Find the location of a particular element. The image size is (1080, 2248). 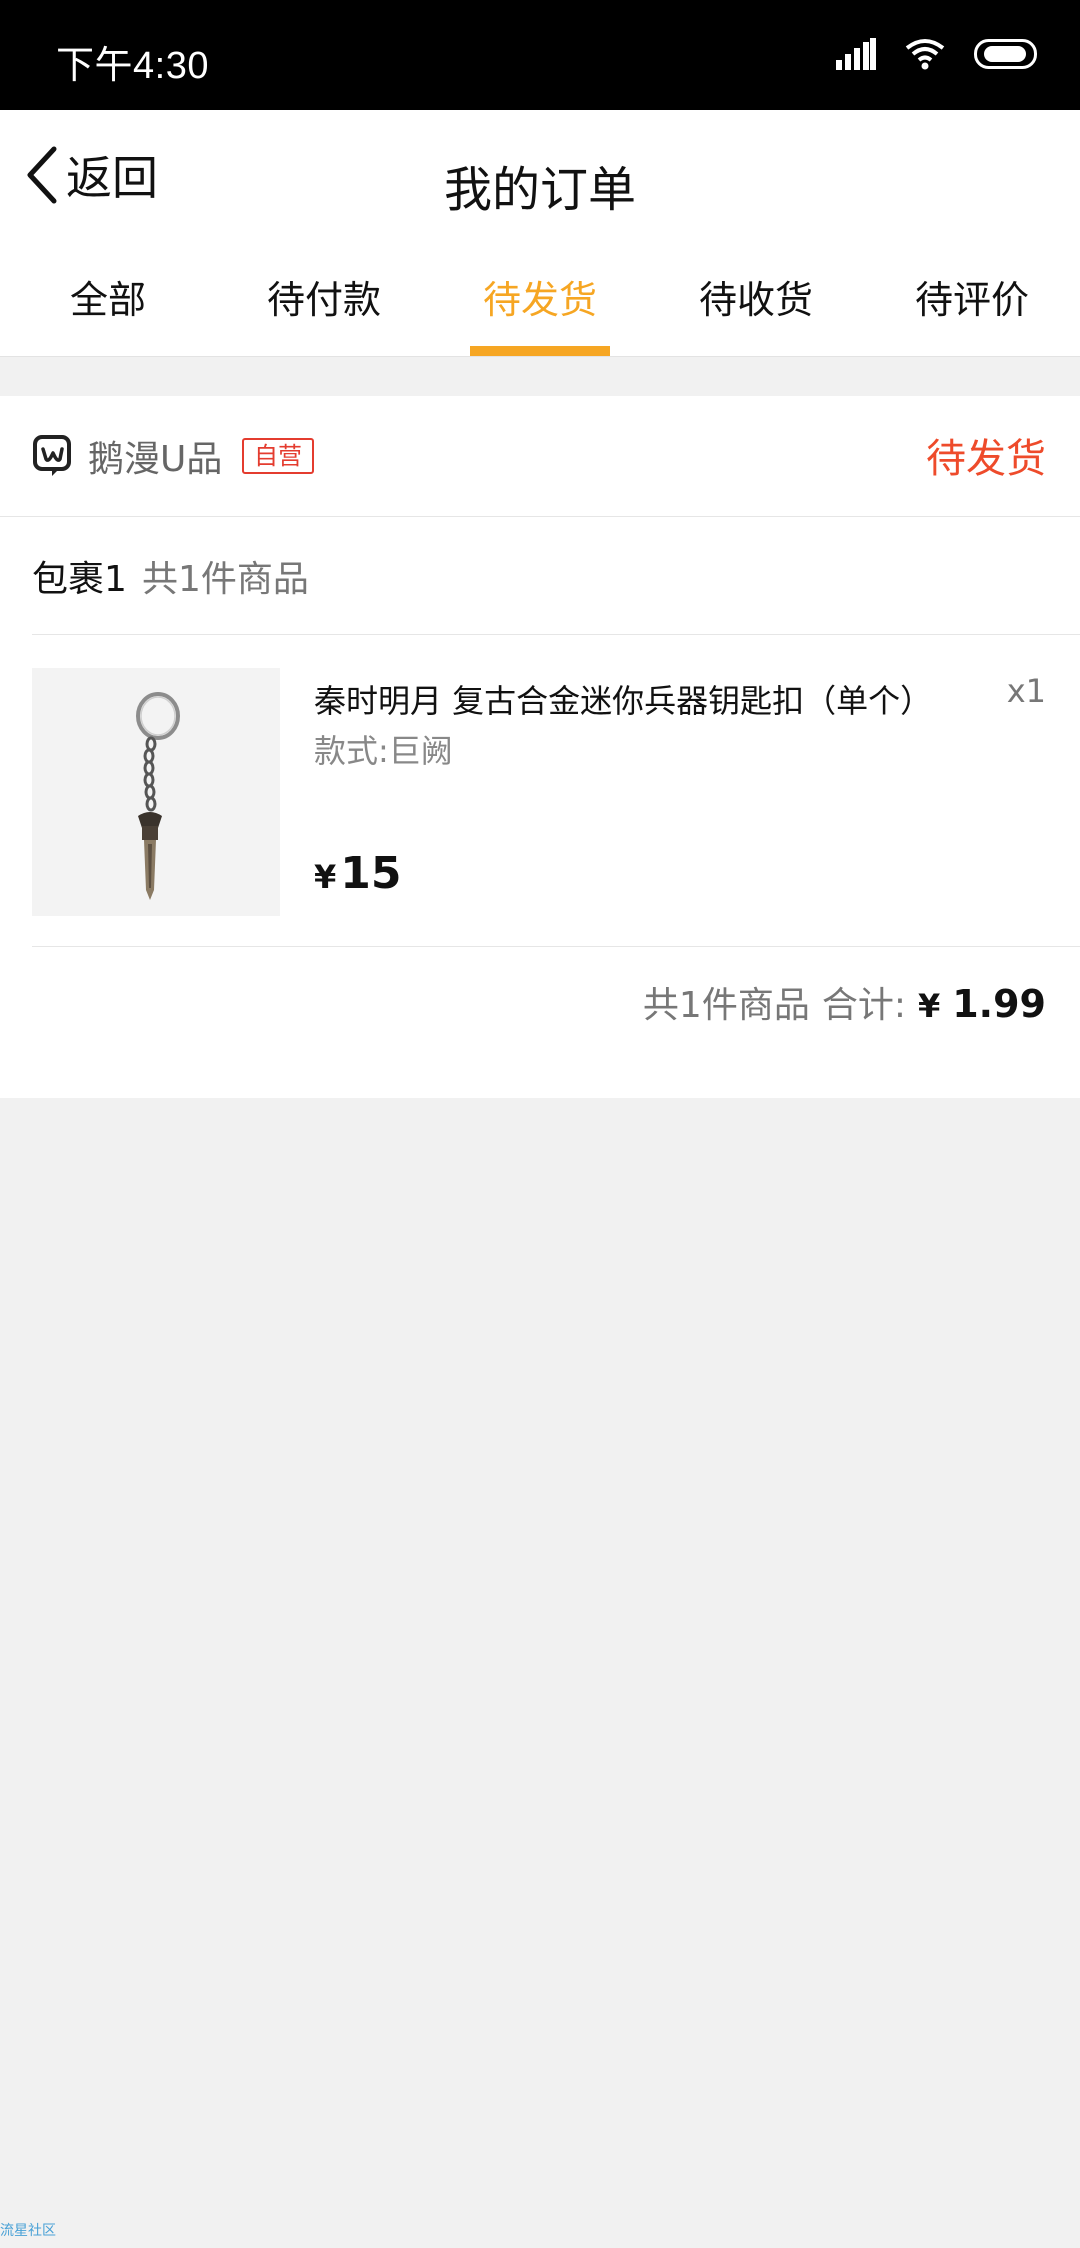

order-tabs: 全部 待付款 待发货 待收货 待评价 is located at coordinates (540, 298).